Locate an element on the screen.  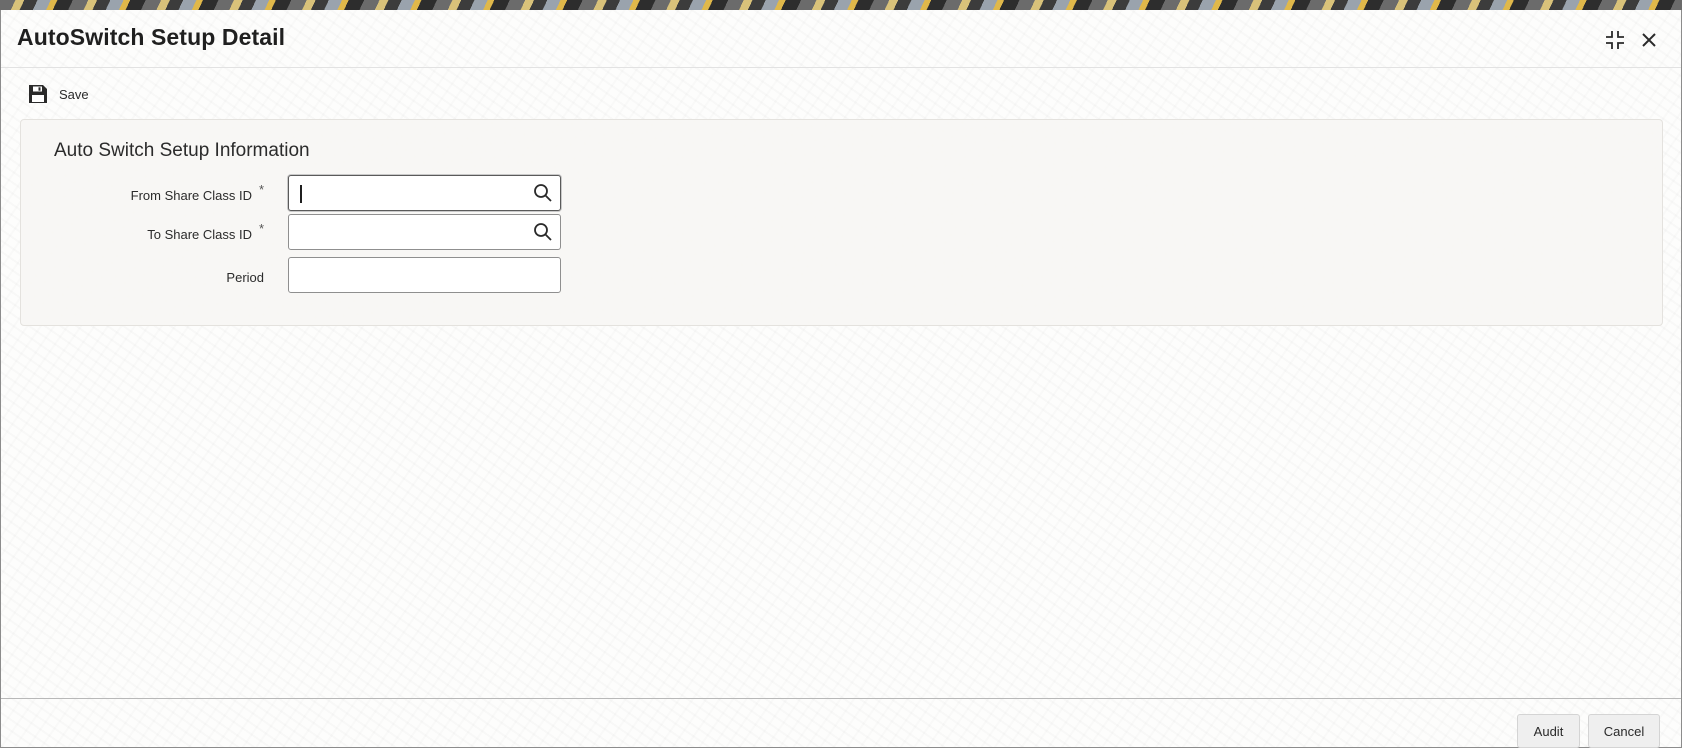
from-share-class-label: From Share Class ID is located at coordinates (191, 195).